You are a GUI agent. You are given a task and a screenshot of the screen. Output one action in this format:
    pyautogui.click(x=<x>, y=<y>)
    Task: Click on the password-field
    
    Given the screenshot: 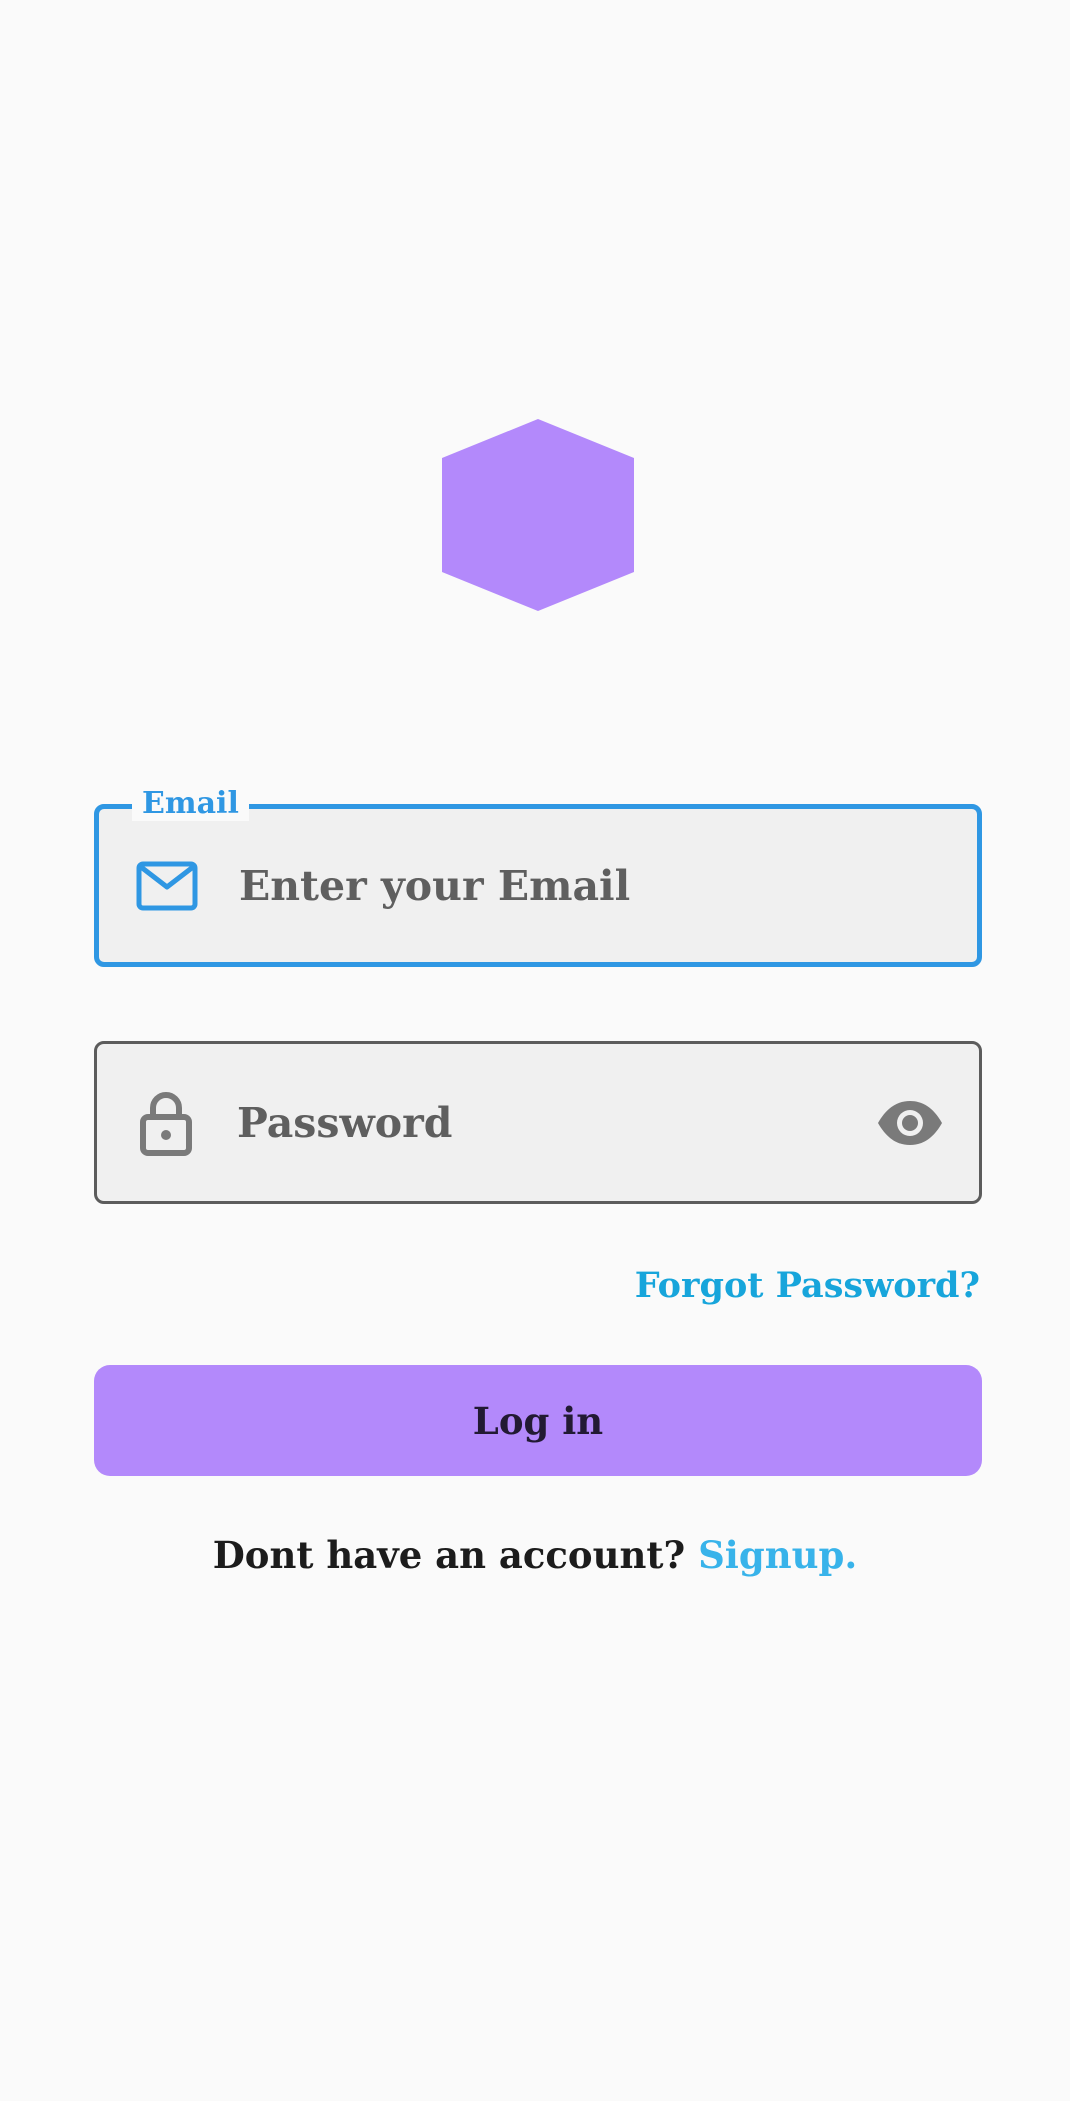 What is the action you would take?
    pyautogui.click(x=538, y=1122)
    